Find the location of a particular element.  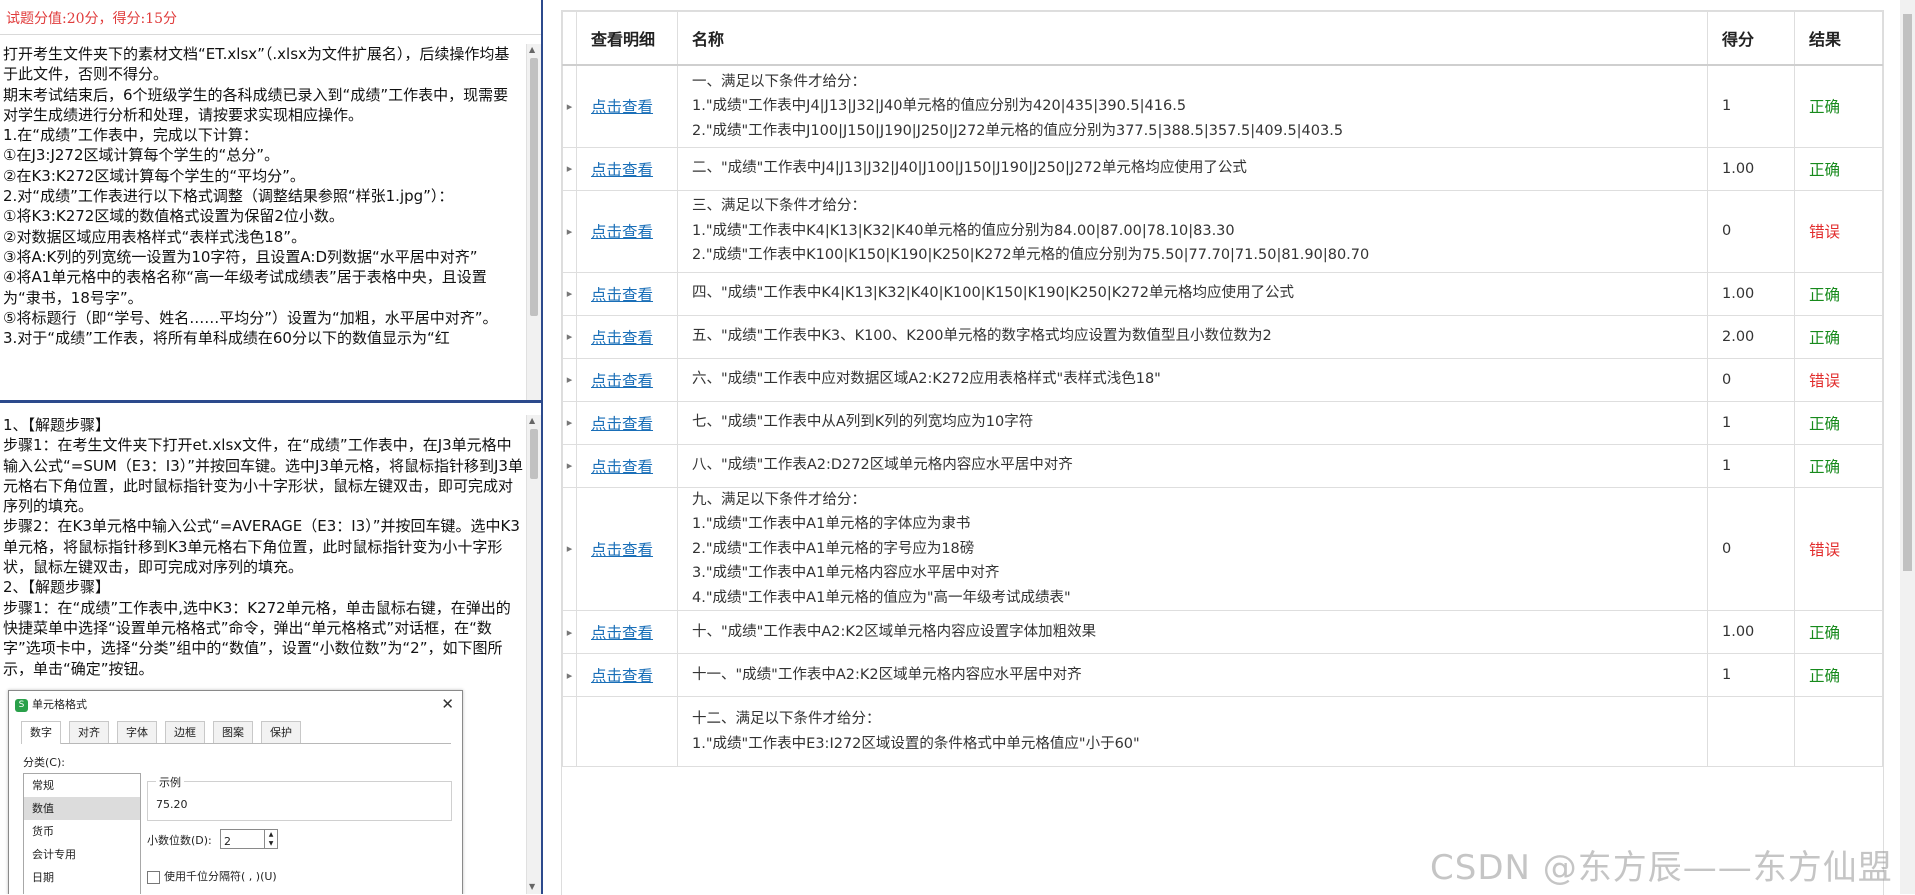

pane-divider is located at coordinates (270, 401).